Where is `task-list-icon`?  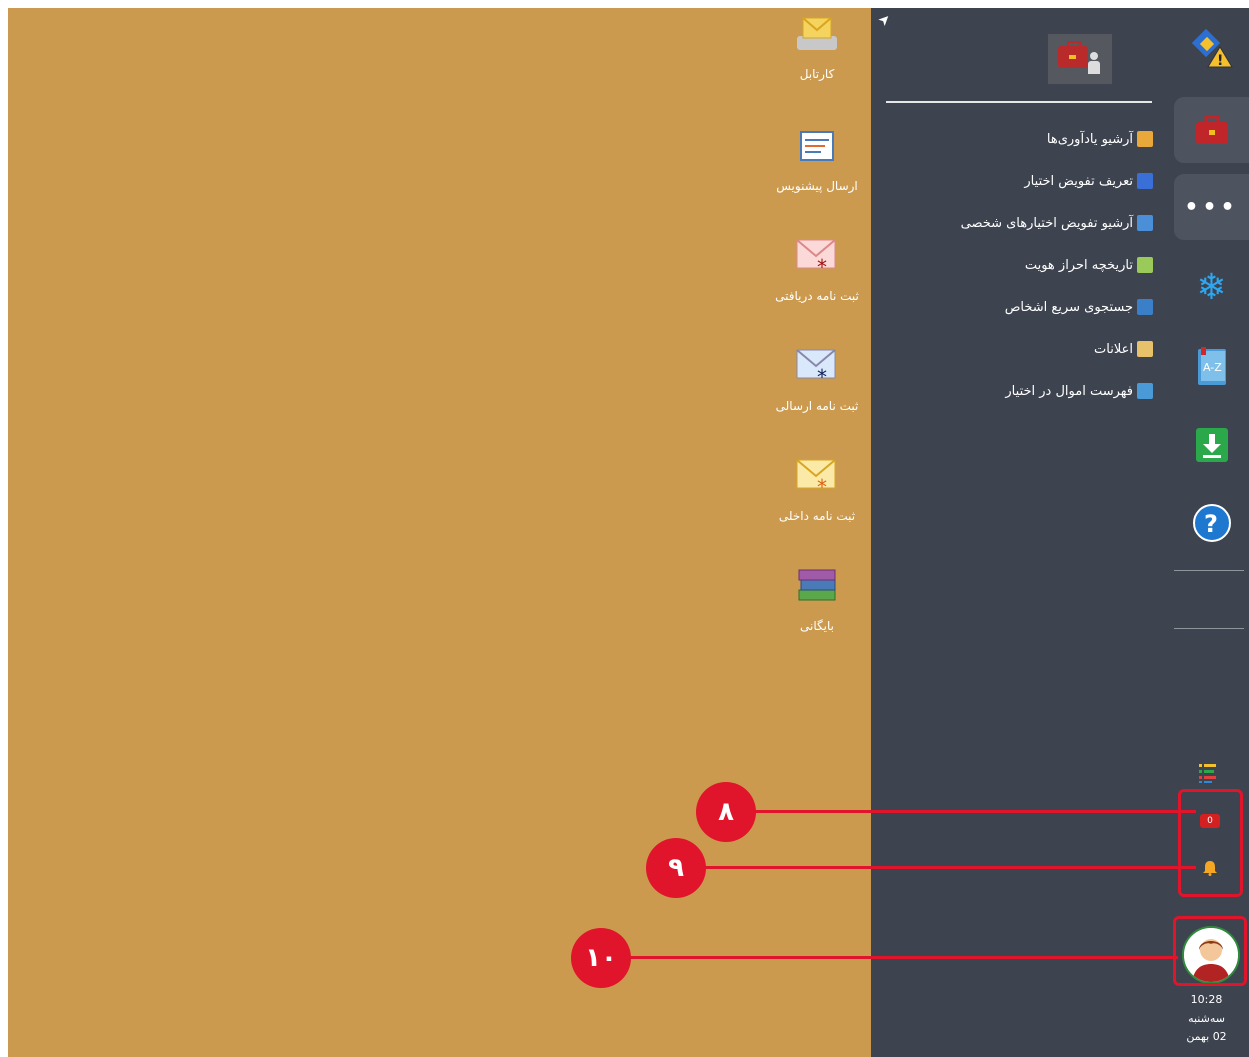
task-list-icon is located at coordinates (1208, 773).